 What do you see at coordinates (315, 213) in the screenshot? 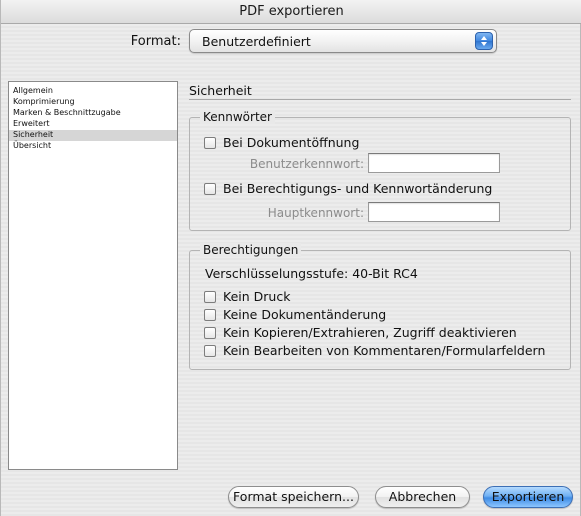
I see `master-password-label: Hauptkennwort:` at bounding box center [315, 213].